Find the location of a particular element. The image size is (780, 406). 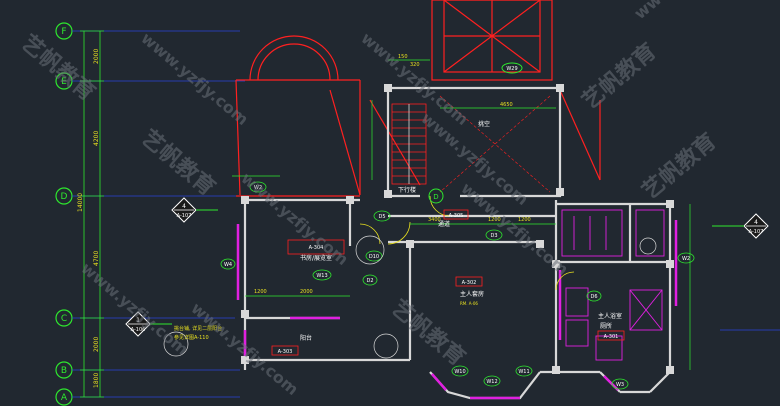

tag-w2-b: W2 is located at coordinates (686, 258).